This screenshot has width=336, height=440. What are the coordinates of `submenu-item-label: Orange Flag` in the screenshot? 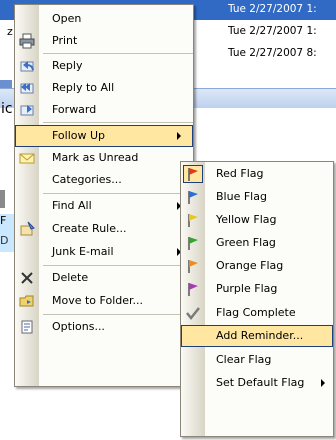 It's located at (250, 265).